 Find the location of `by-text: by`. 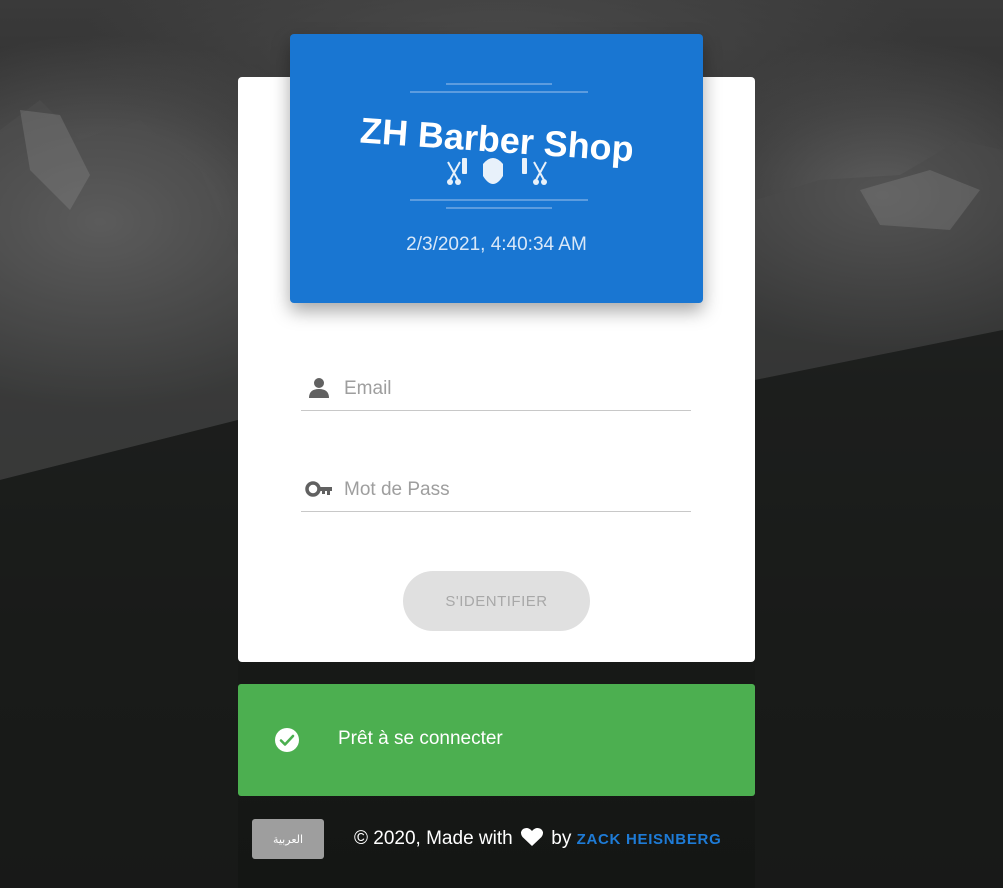

by-text: by is located at coordinates (561, 838).